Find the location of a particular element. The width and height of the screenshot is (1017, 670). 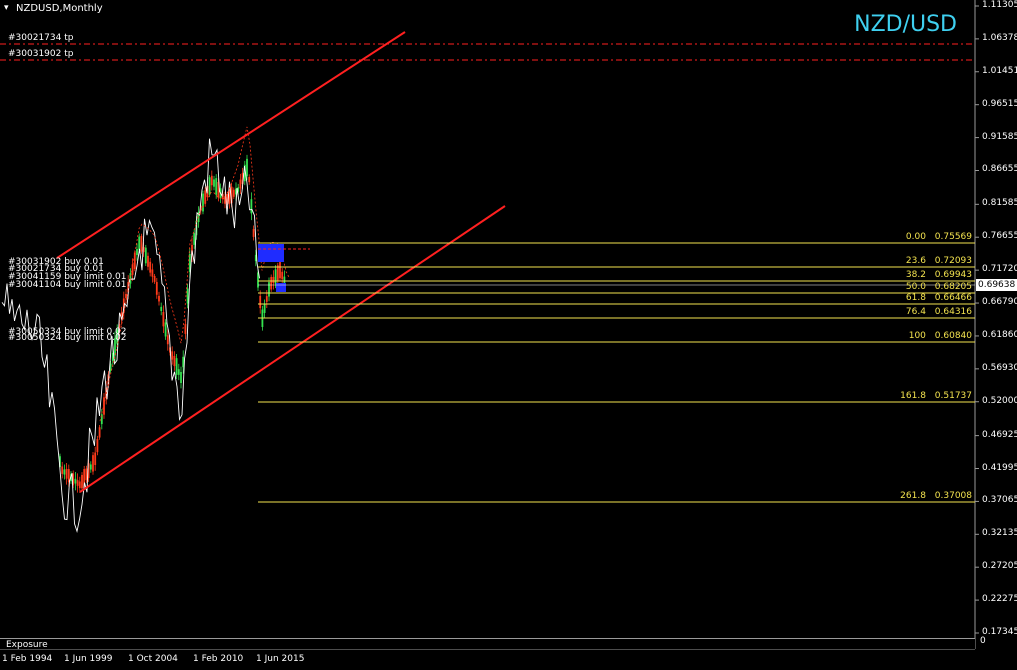

fib-price: 0.72093 is located at coordinates (951, 261).